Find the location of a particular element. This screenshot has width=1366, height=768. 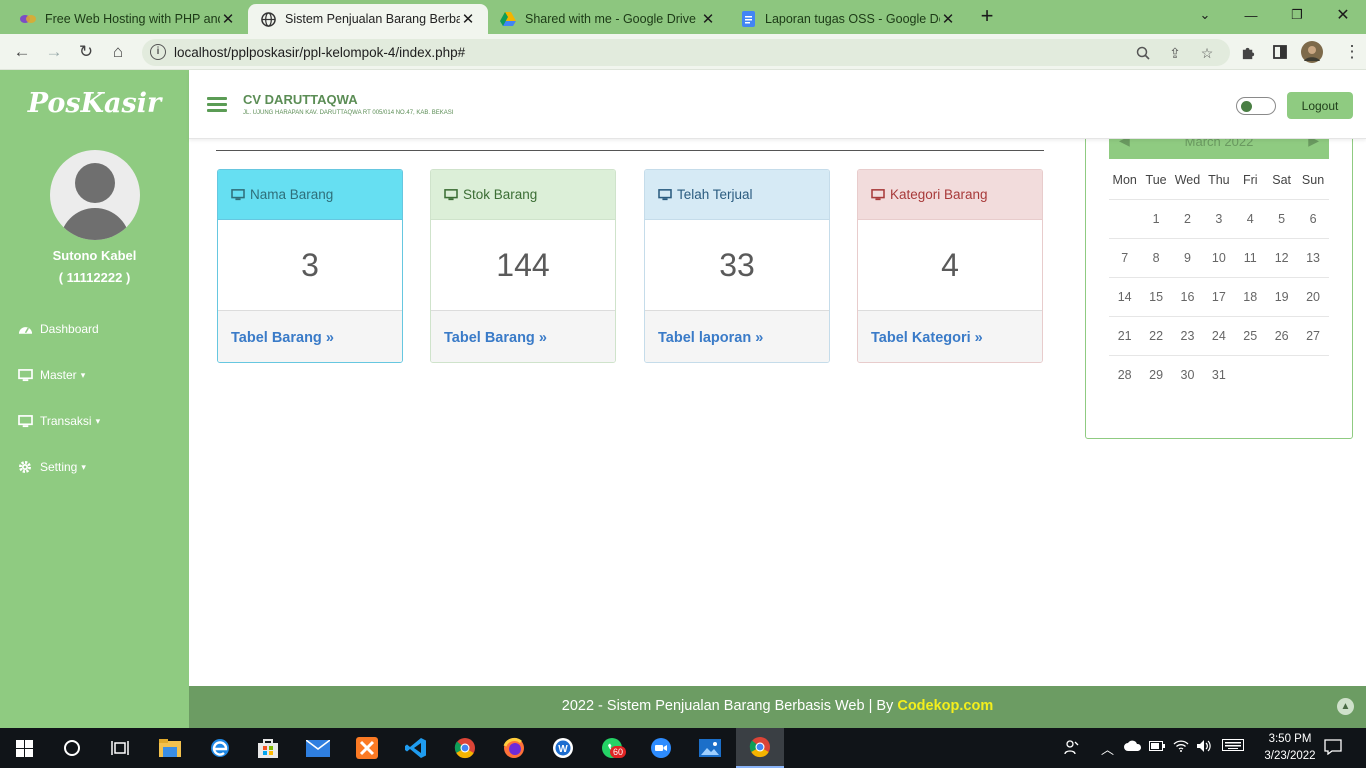

sidebar-item-label: Transaksi is located at coordinates (66, 421).